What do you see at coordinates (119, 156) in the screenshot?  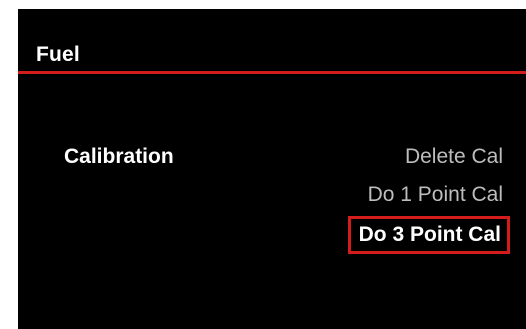 I see `calibration-label: Calibration` at bounding box center [119, 156].